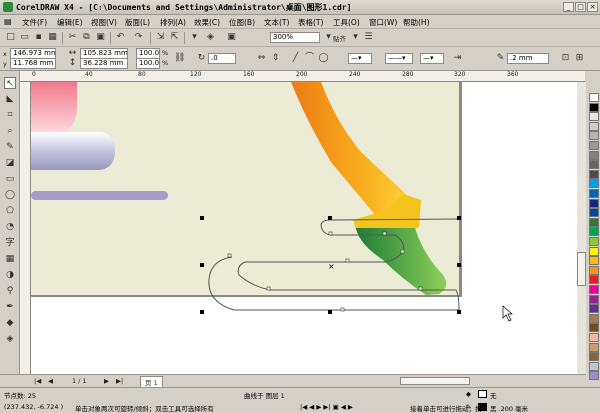  Describe the element at coordinates (119, 381) in the screenshot. I see `last-page-icon: ▶|` at that location.